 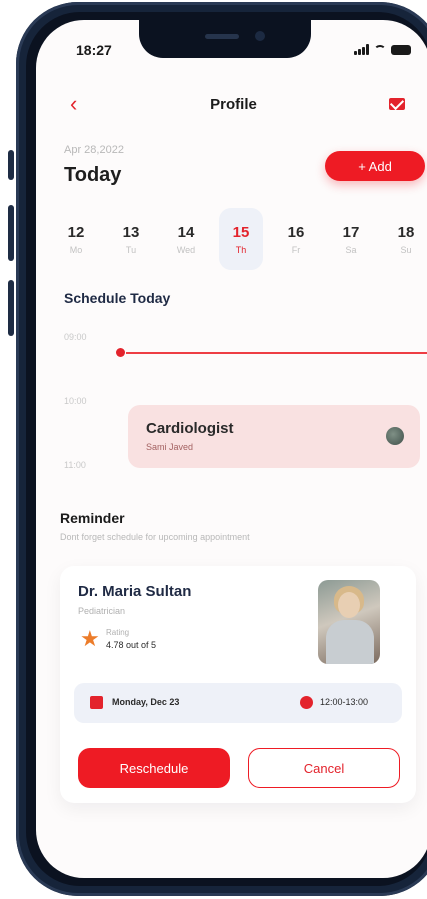 I want to click on status-time: 18:27, so click(x=94, y=50).